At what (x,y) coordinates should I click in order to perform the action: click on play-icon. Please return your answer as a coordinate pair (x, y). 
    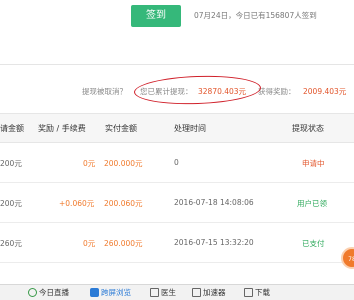
    Looking at the image, I should click on (32, 292).